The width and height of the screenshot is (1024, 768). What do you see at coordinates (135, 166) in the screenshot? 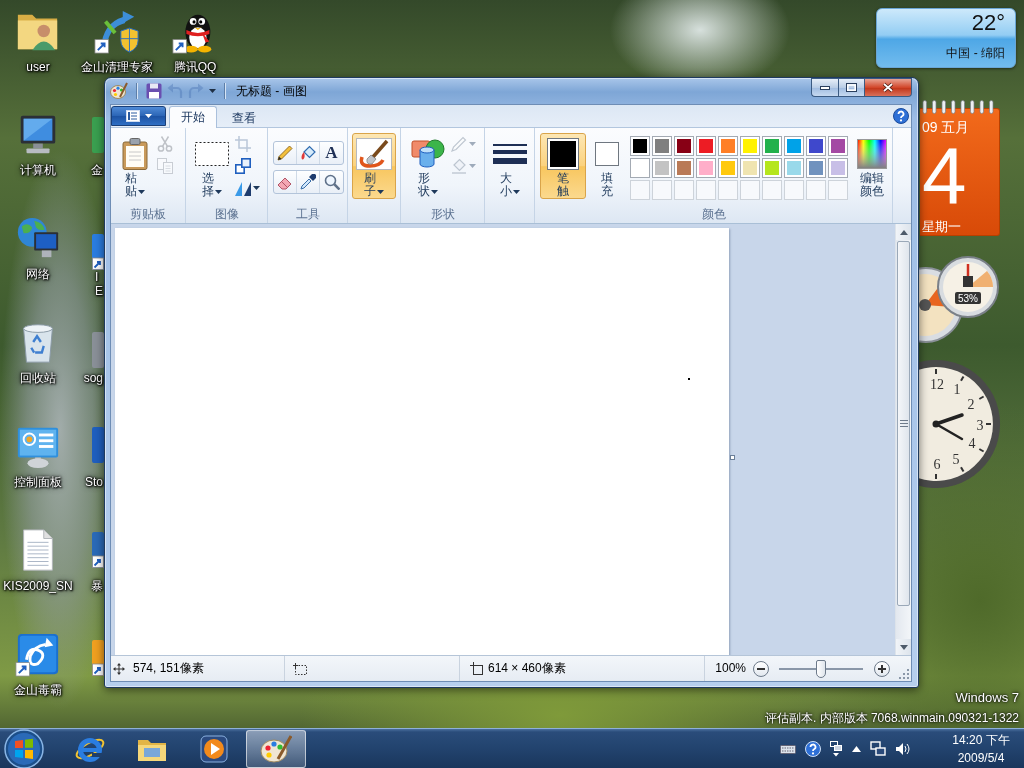
I see `paste-button: 粘贴` at bounding box center [135, 166].